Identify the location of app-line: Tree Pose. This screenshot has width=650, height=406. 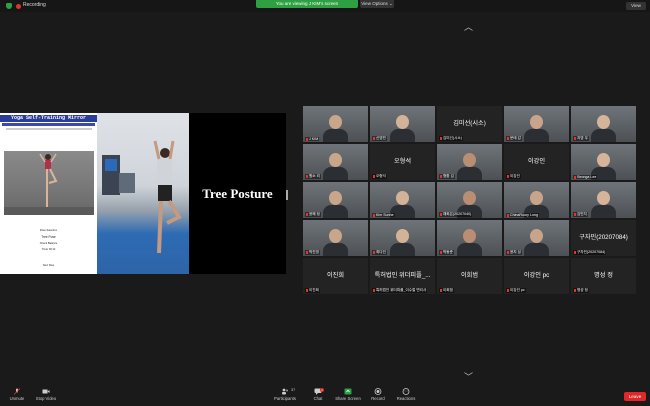
(48, 237).